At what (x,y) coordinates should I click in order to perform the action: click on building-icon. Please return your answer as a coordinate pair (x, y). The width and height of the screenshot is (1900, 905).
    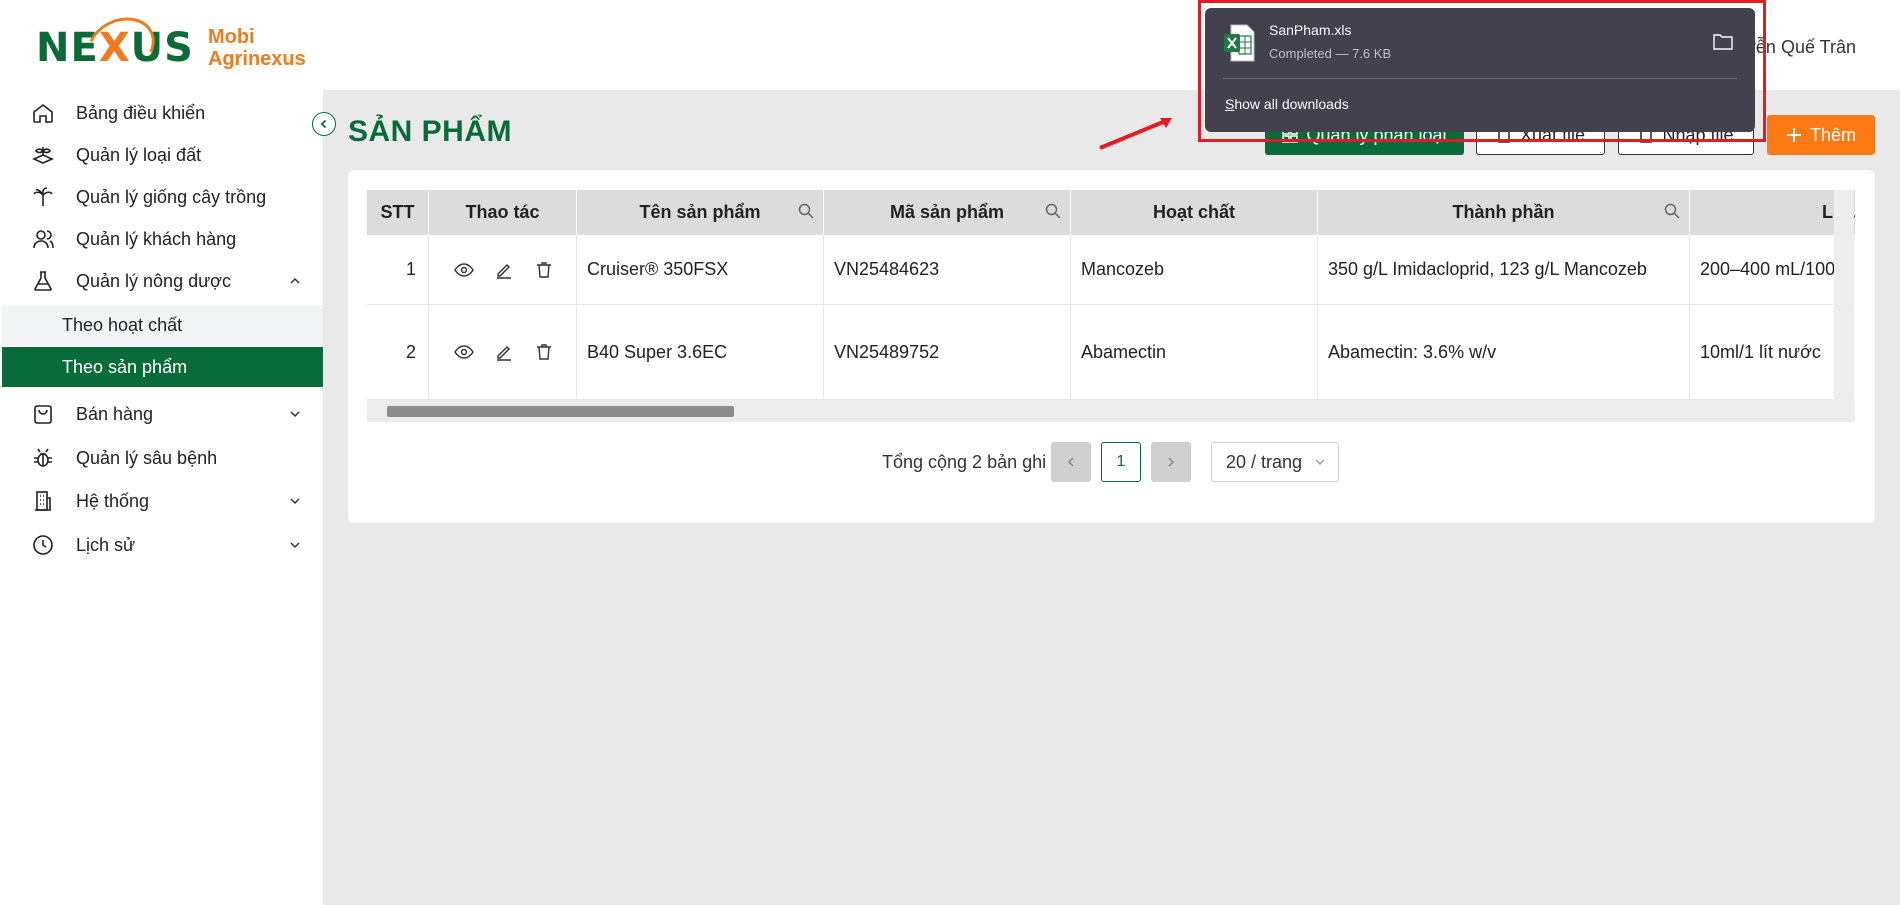
    Looking at the image, I should click on (43, 501).